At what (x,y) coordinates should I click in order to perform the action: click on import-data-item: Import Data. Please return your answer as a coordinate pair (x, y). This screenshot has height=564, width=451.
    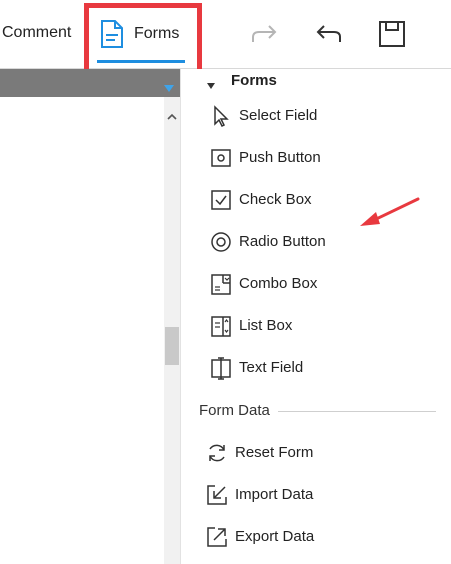
    Looking at the image, I should click on (315, 495).